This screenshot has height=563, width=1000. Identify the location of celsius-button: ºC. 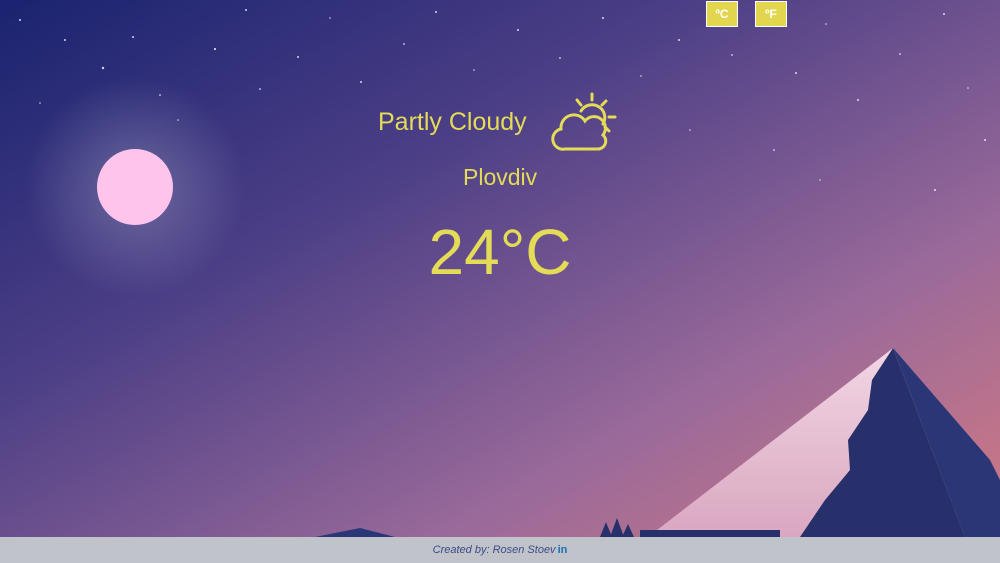
(722, 14).